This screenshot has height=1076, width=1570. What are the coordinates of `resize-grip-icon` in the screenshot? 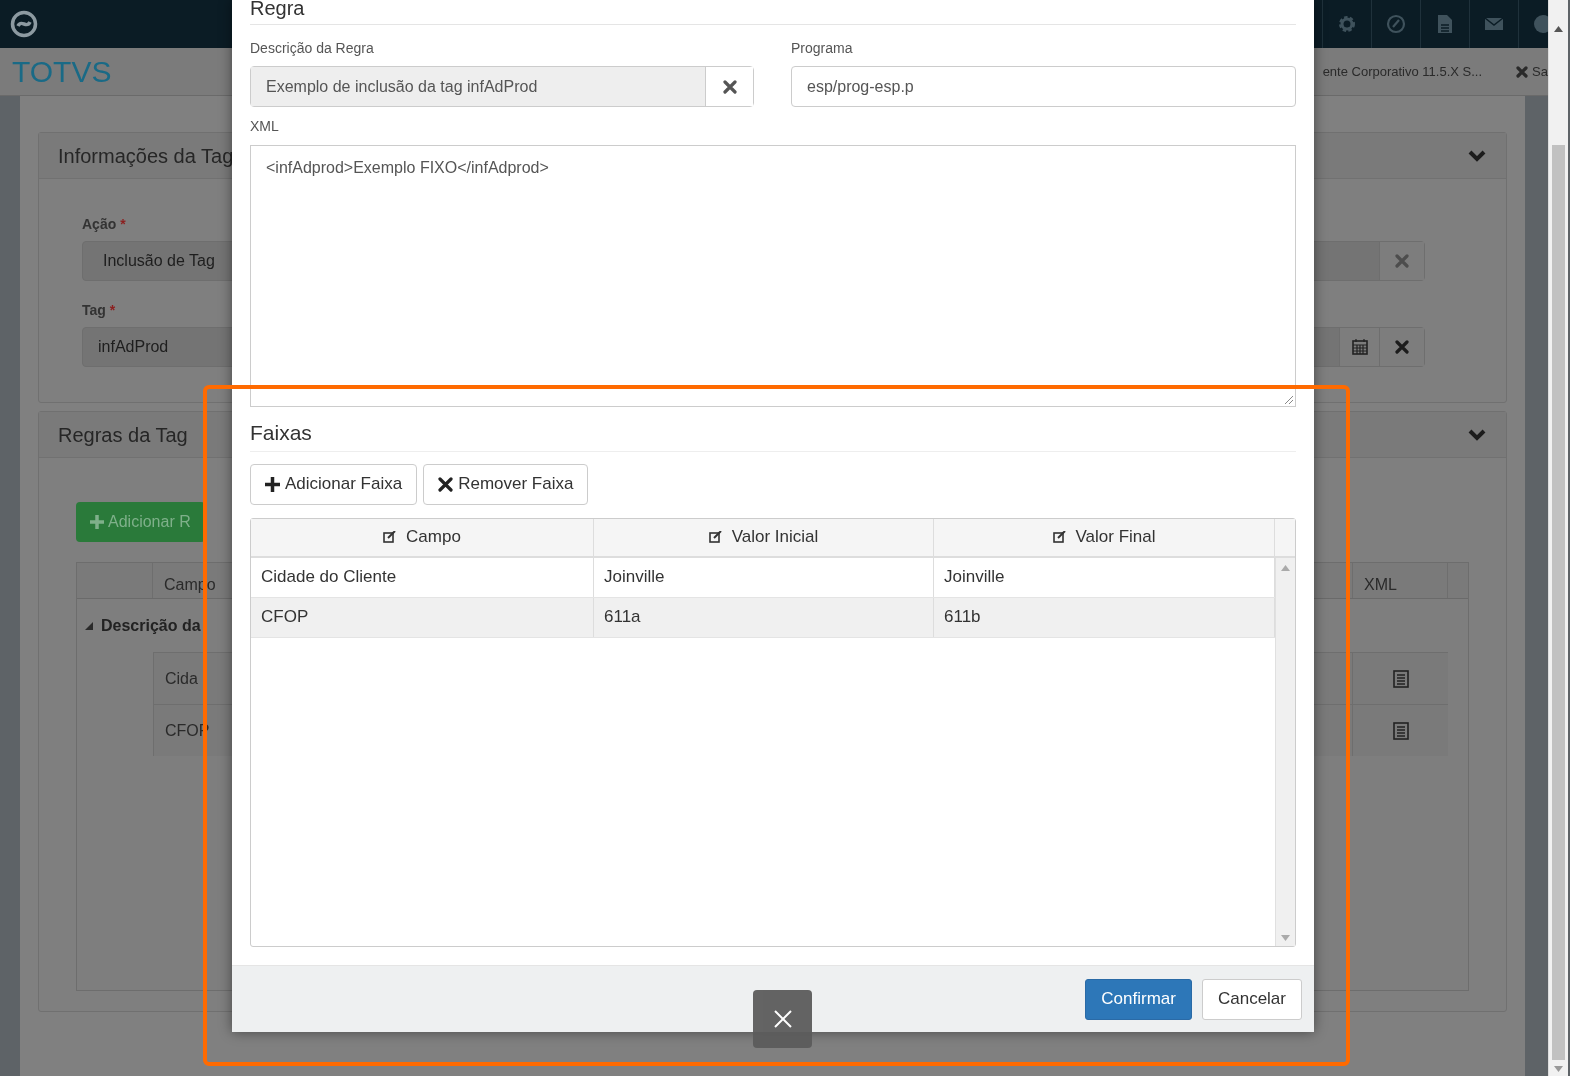 It's located at (1289, 400).